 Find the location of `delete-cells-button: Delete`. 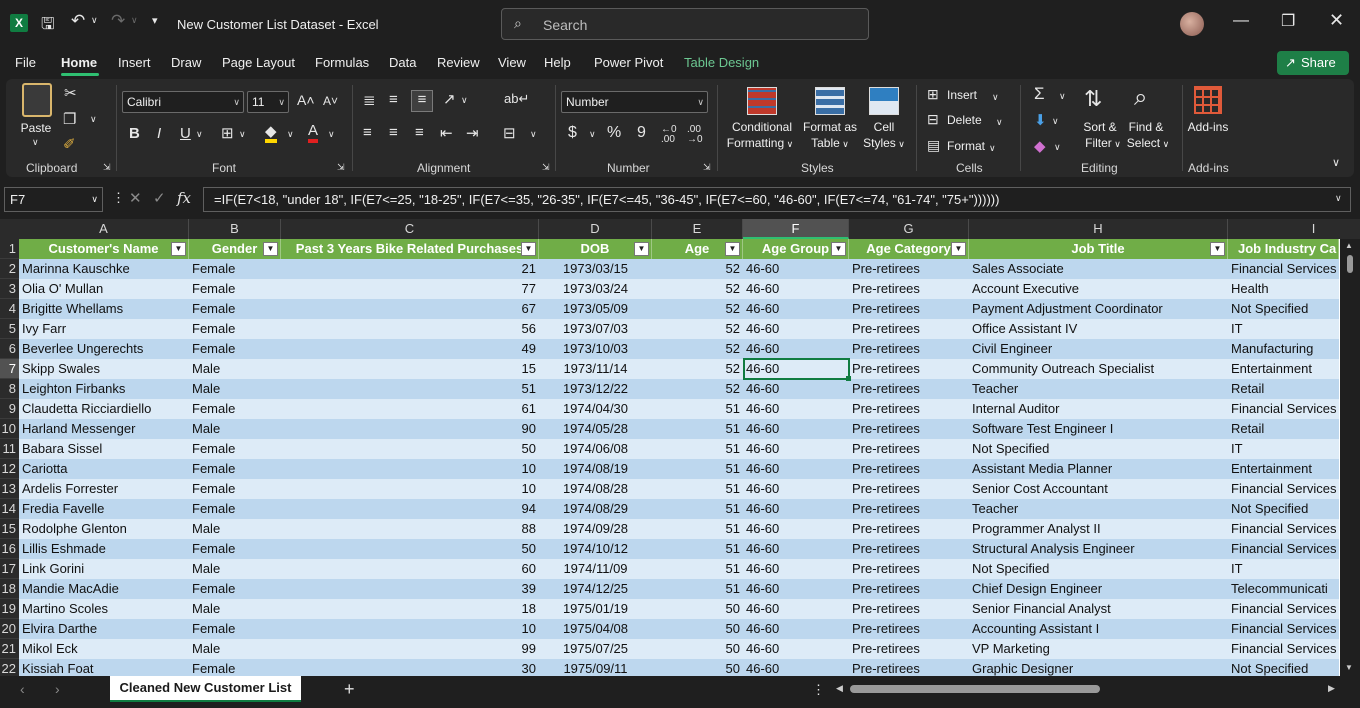

delete-cells-button: Delete is located at coordinates (964, 120).